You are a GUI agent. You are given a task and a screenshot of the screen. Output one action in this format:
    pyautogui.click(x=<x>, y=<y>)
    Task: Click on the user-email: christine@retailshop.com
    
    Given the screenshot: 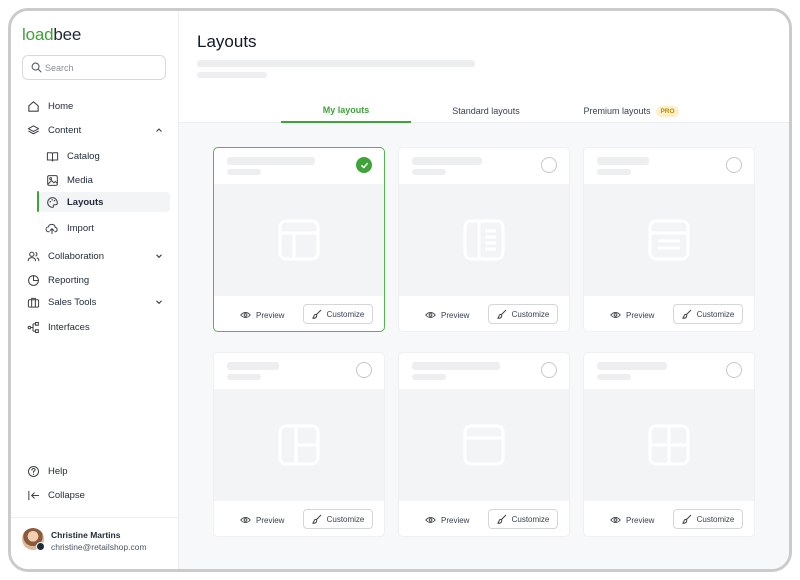 What is the action you would take?
    pyautogui.click(x=99, y=547)
    